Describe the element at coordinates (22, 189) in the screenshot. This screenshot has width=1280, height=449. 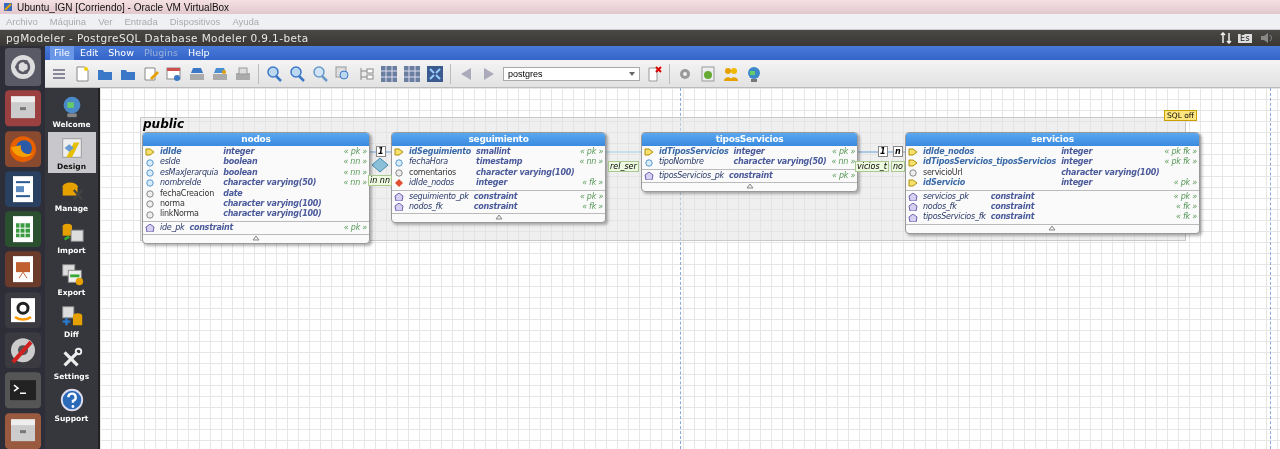
I see `document-icon` at that location.